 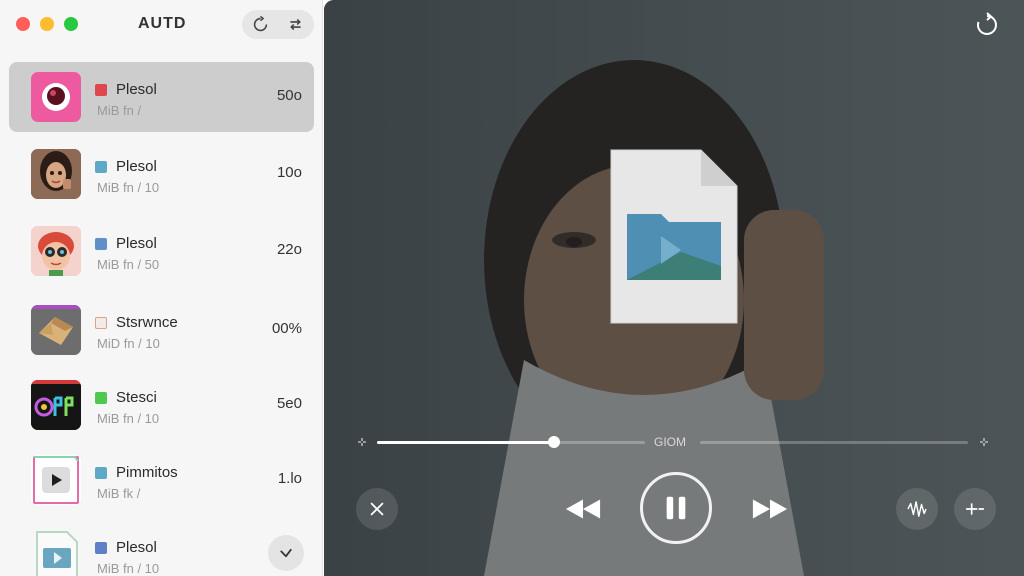 I want to click on app-title: AUTD, so click(x=162, y=23).